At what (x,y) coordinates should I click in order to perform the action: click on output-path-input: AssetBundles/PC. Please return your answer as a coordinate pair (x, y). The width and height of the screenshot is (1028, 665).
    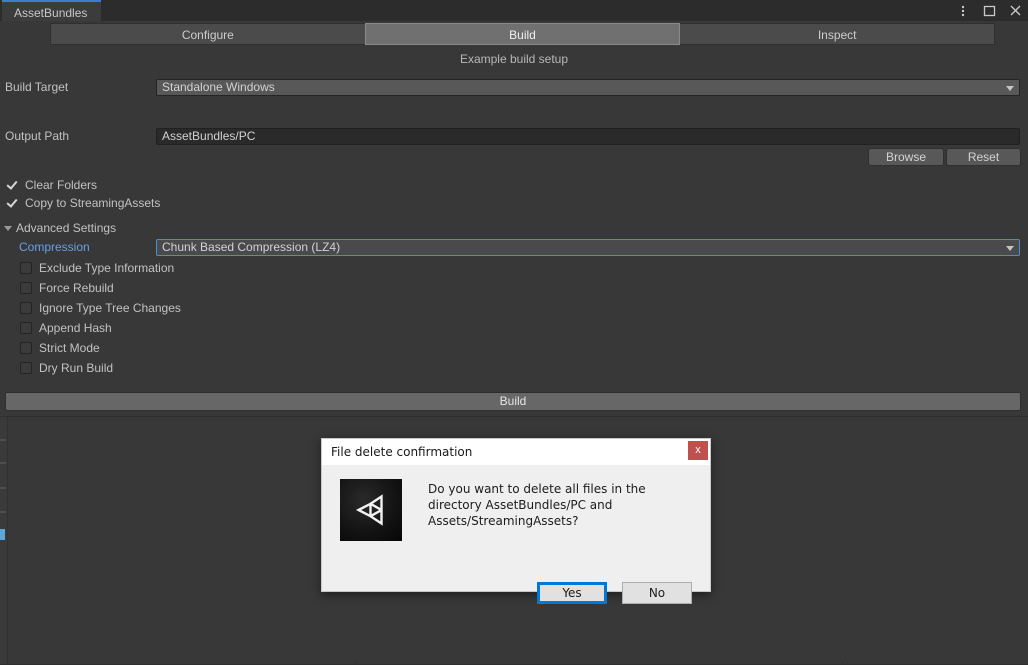
    Looking at the image, I should click on (588, 136).